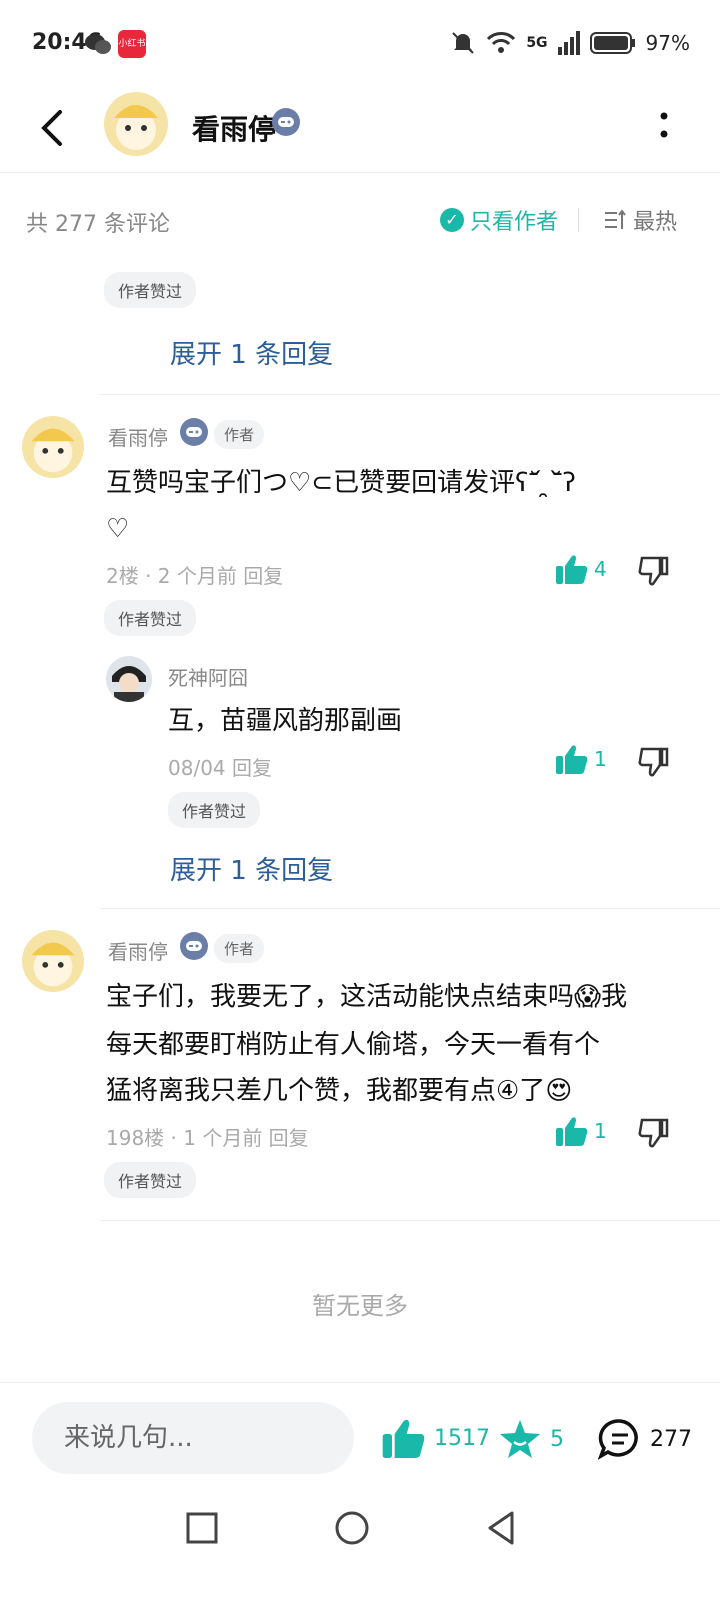 This screenshot has height=1608, width=720. What do you see at coordinates (360, 1382) in the screenshot?
I see `bottom-bar-divider` at bounding box center [360, 1382].